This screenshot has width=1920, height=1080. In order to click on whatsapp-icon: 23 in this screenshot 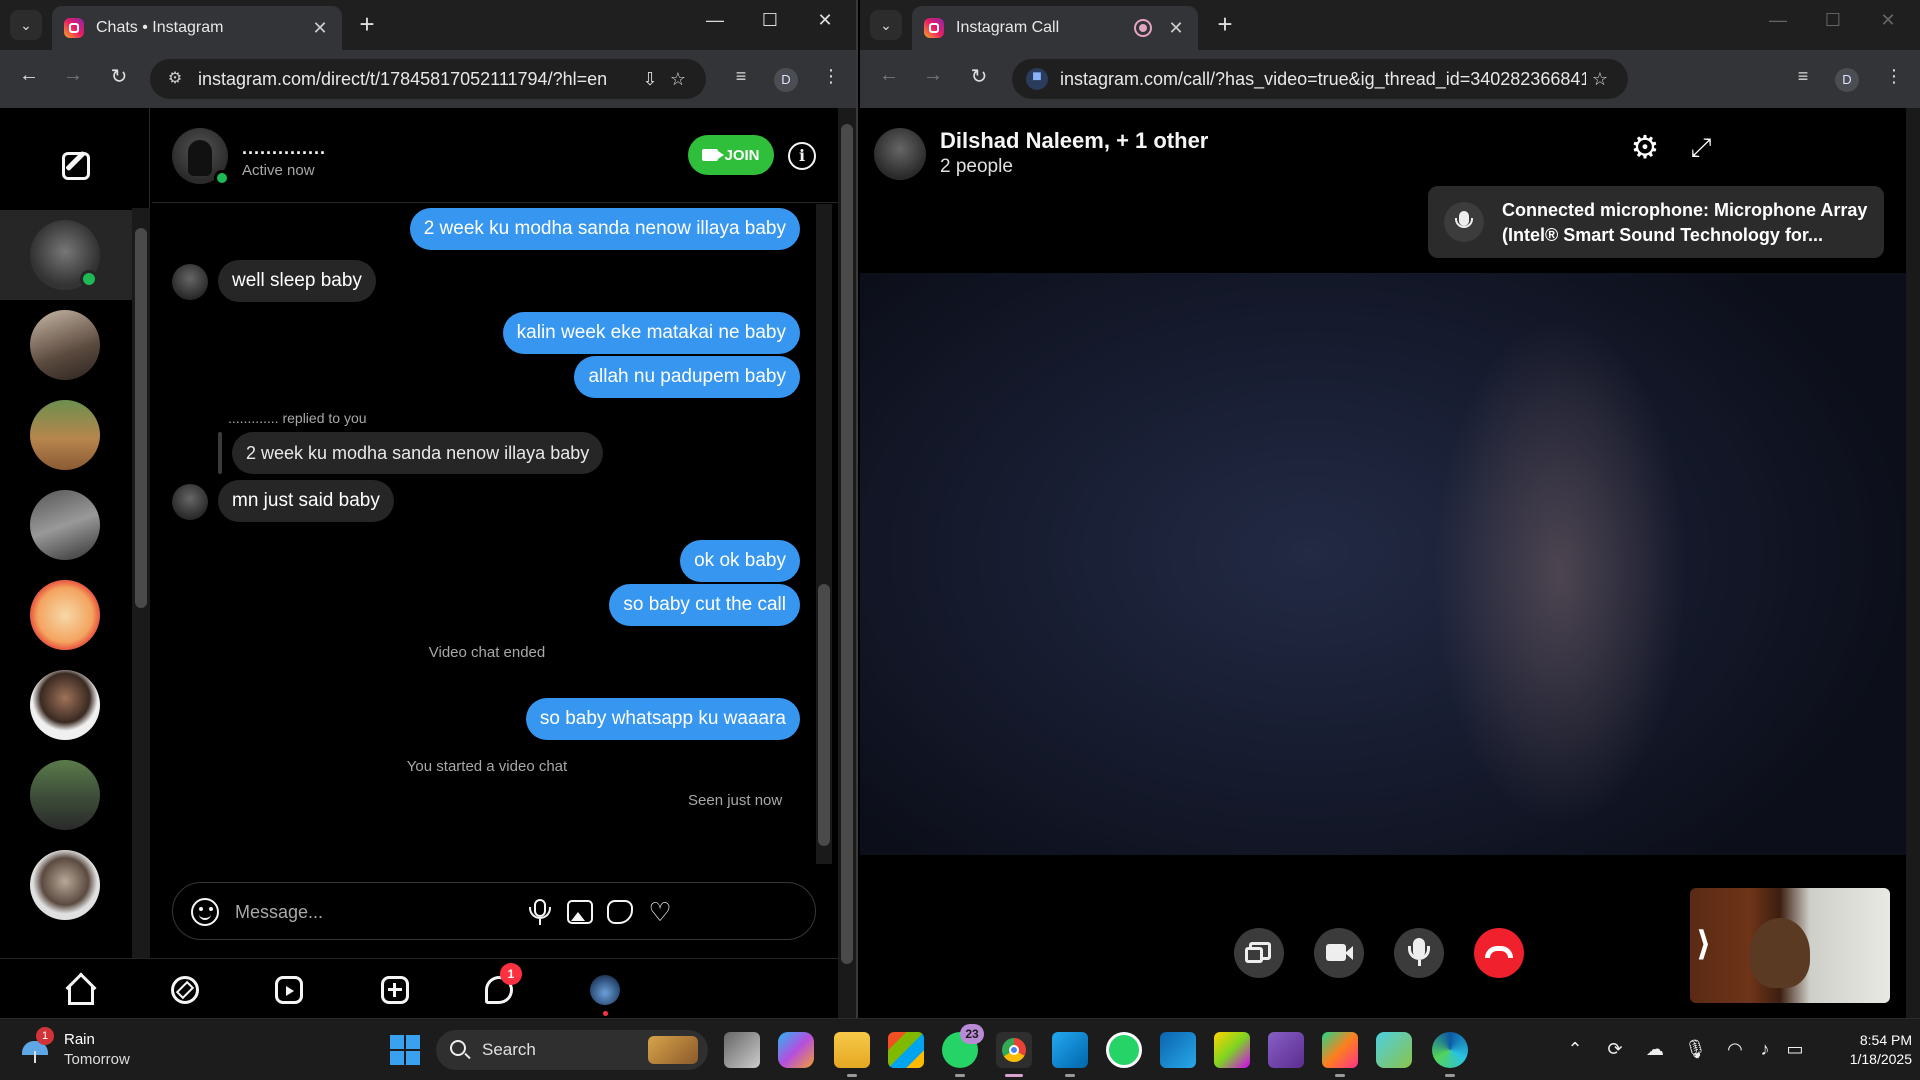, I will do `click(963, 1050)`.